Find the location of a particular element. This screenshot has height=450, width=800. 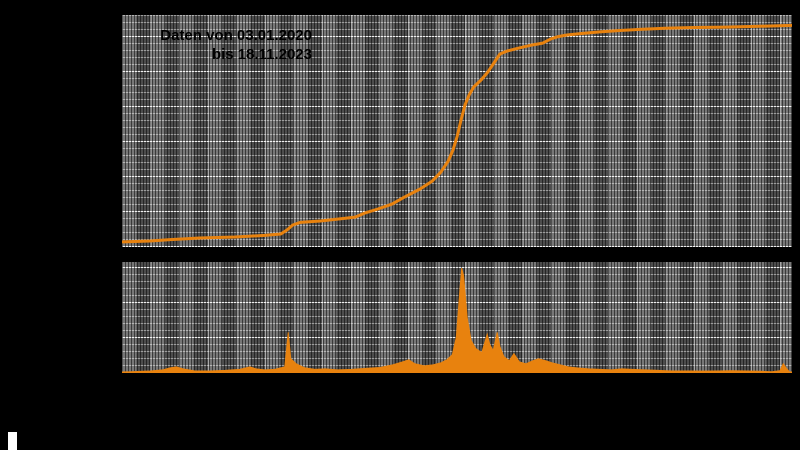

terminal-cursor is located at coordinates (12, 441).